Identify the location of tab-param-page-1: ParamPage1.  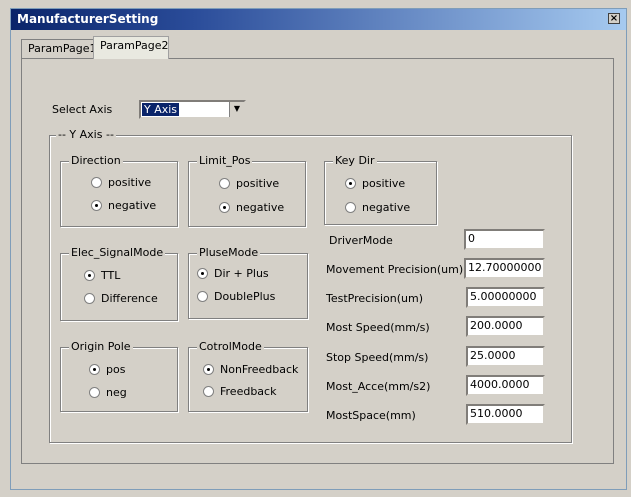
(59, 48).